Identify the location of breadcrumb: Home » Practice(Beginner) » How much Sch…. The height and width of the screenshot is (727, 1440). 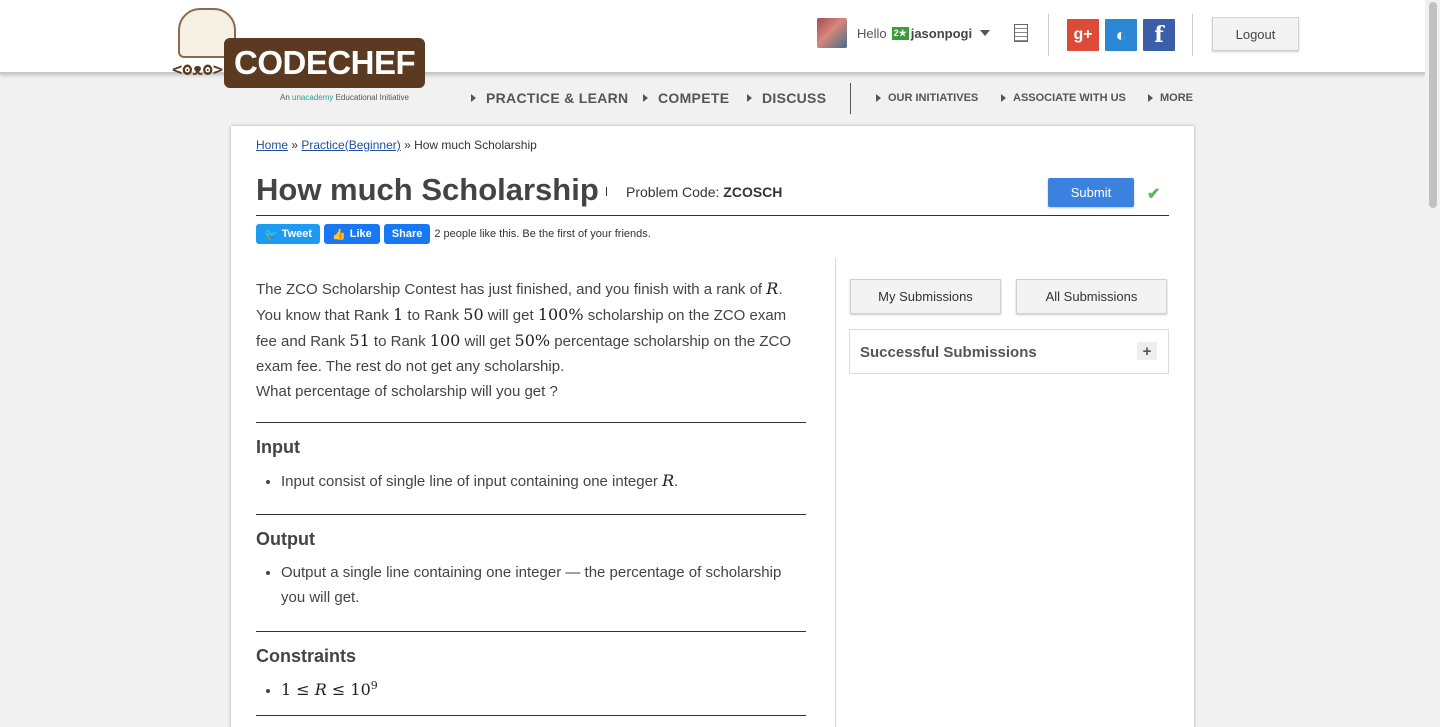
(396, 145).